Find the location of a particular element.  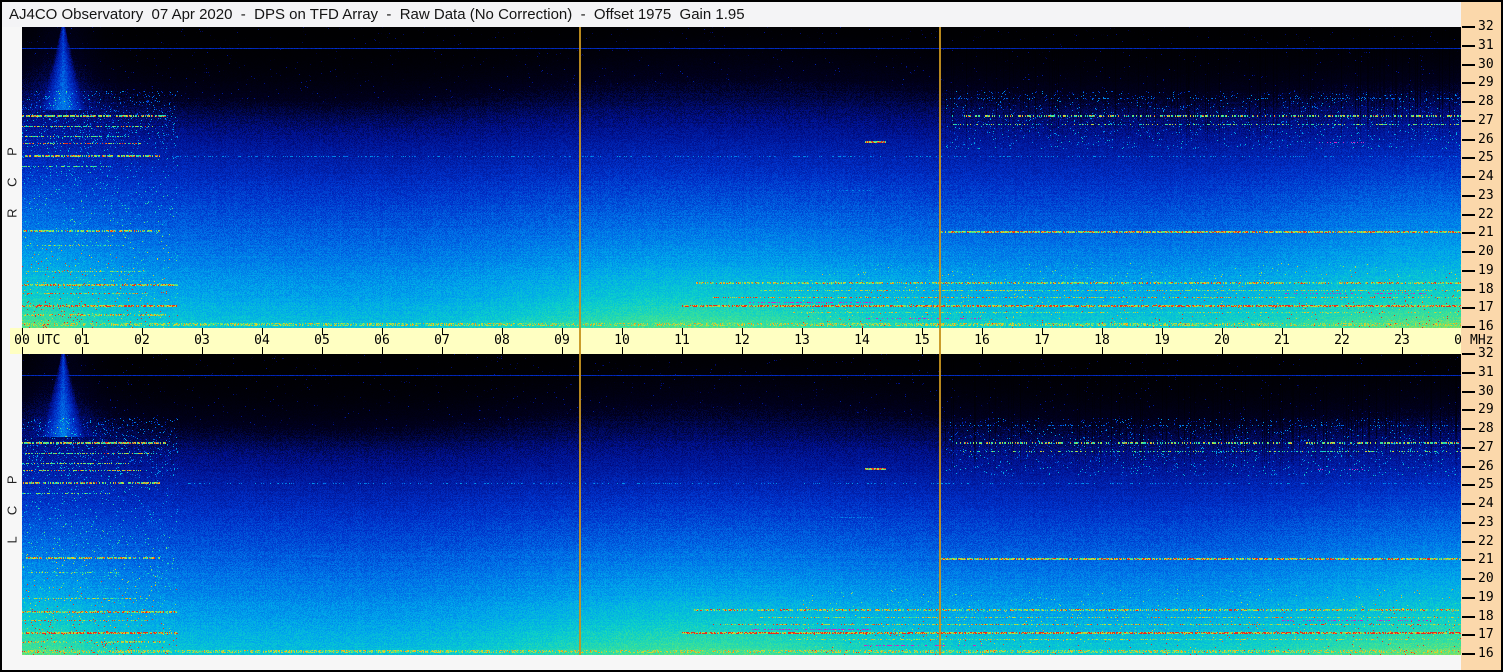

time-tick-label: 20 is located at coordinates (1222, 340).